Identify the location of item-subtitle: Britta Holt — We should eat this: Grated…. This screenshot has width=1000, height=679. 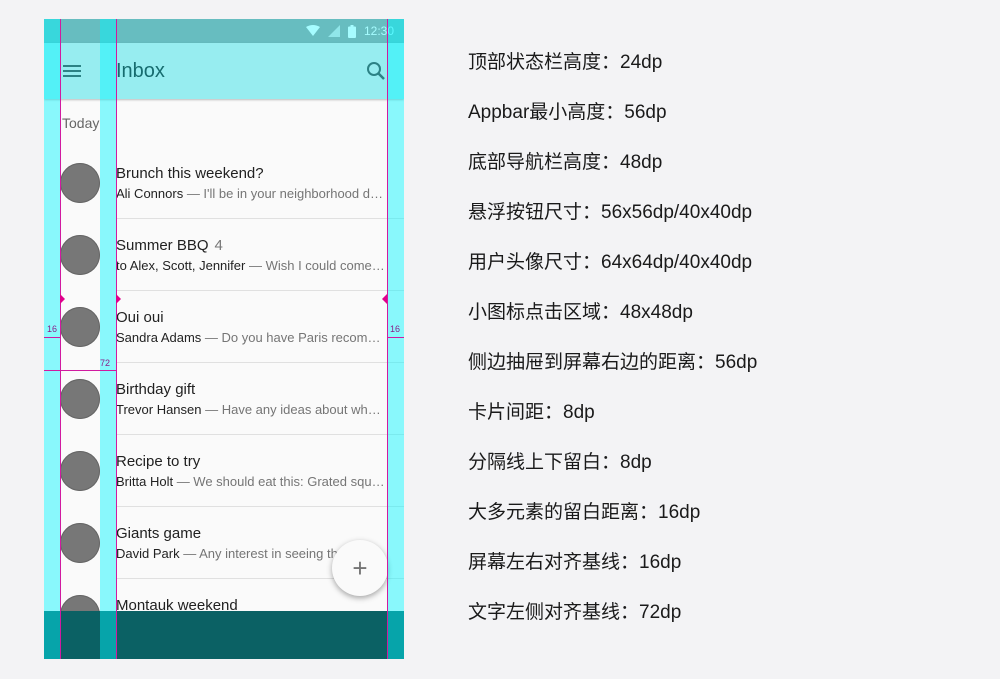
(251, 481).